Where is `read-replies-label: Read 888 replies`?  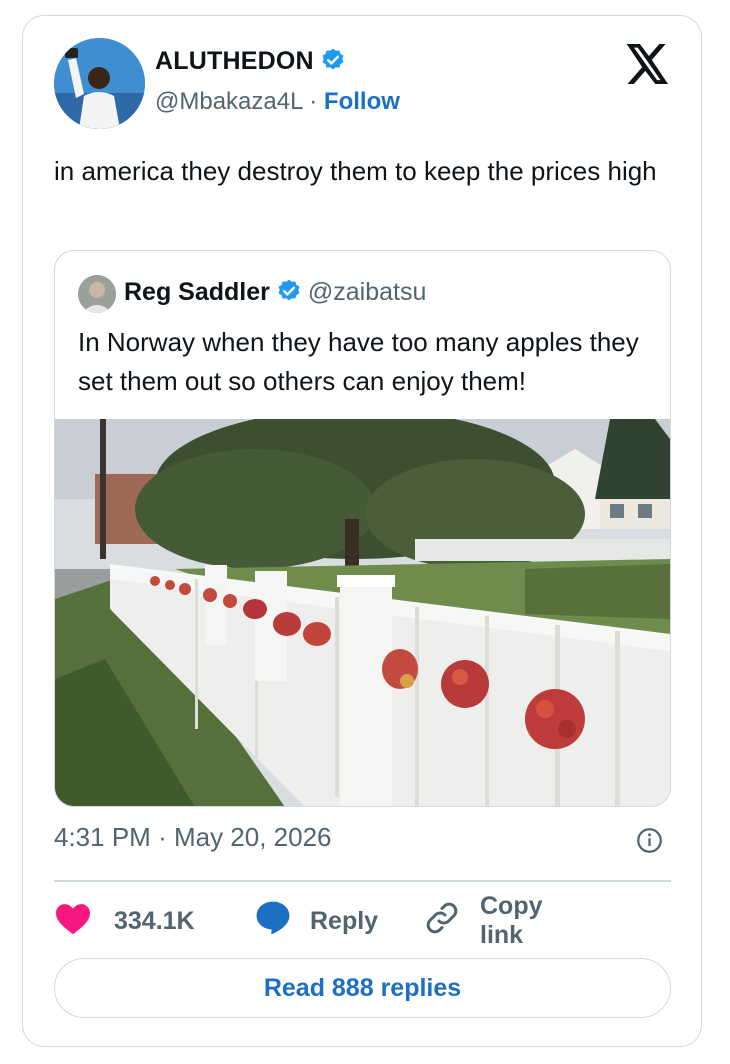 read-replies-label: Read 888 replies is located at coordinates (362, 987).